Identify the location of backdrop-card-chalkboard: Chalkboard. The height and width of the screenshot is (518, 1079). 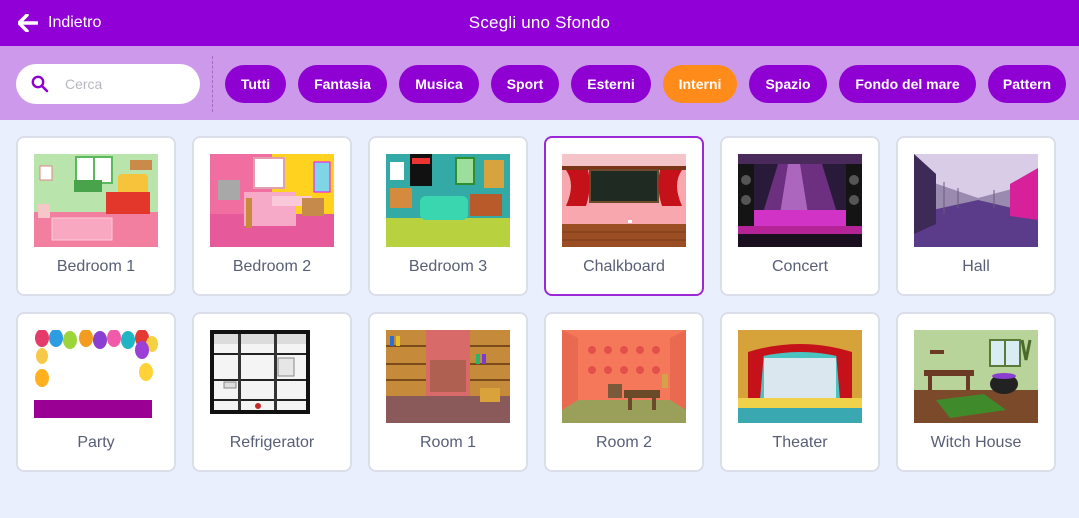
(624, 216).